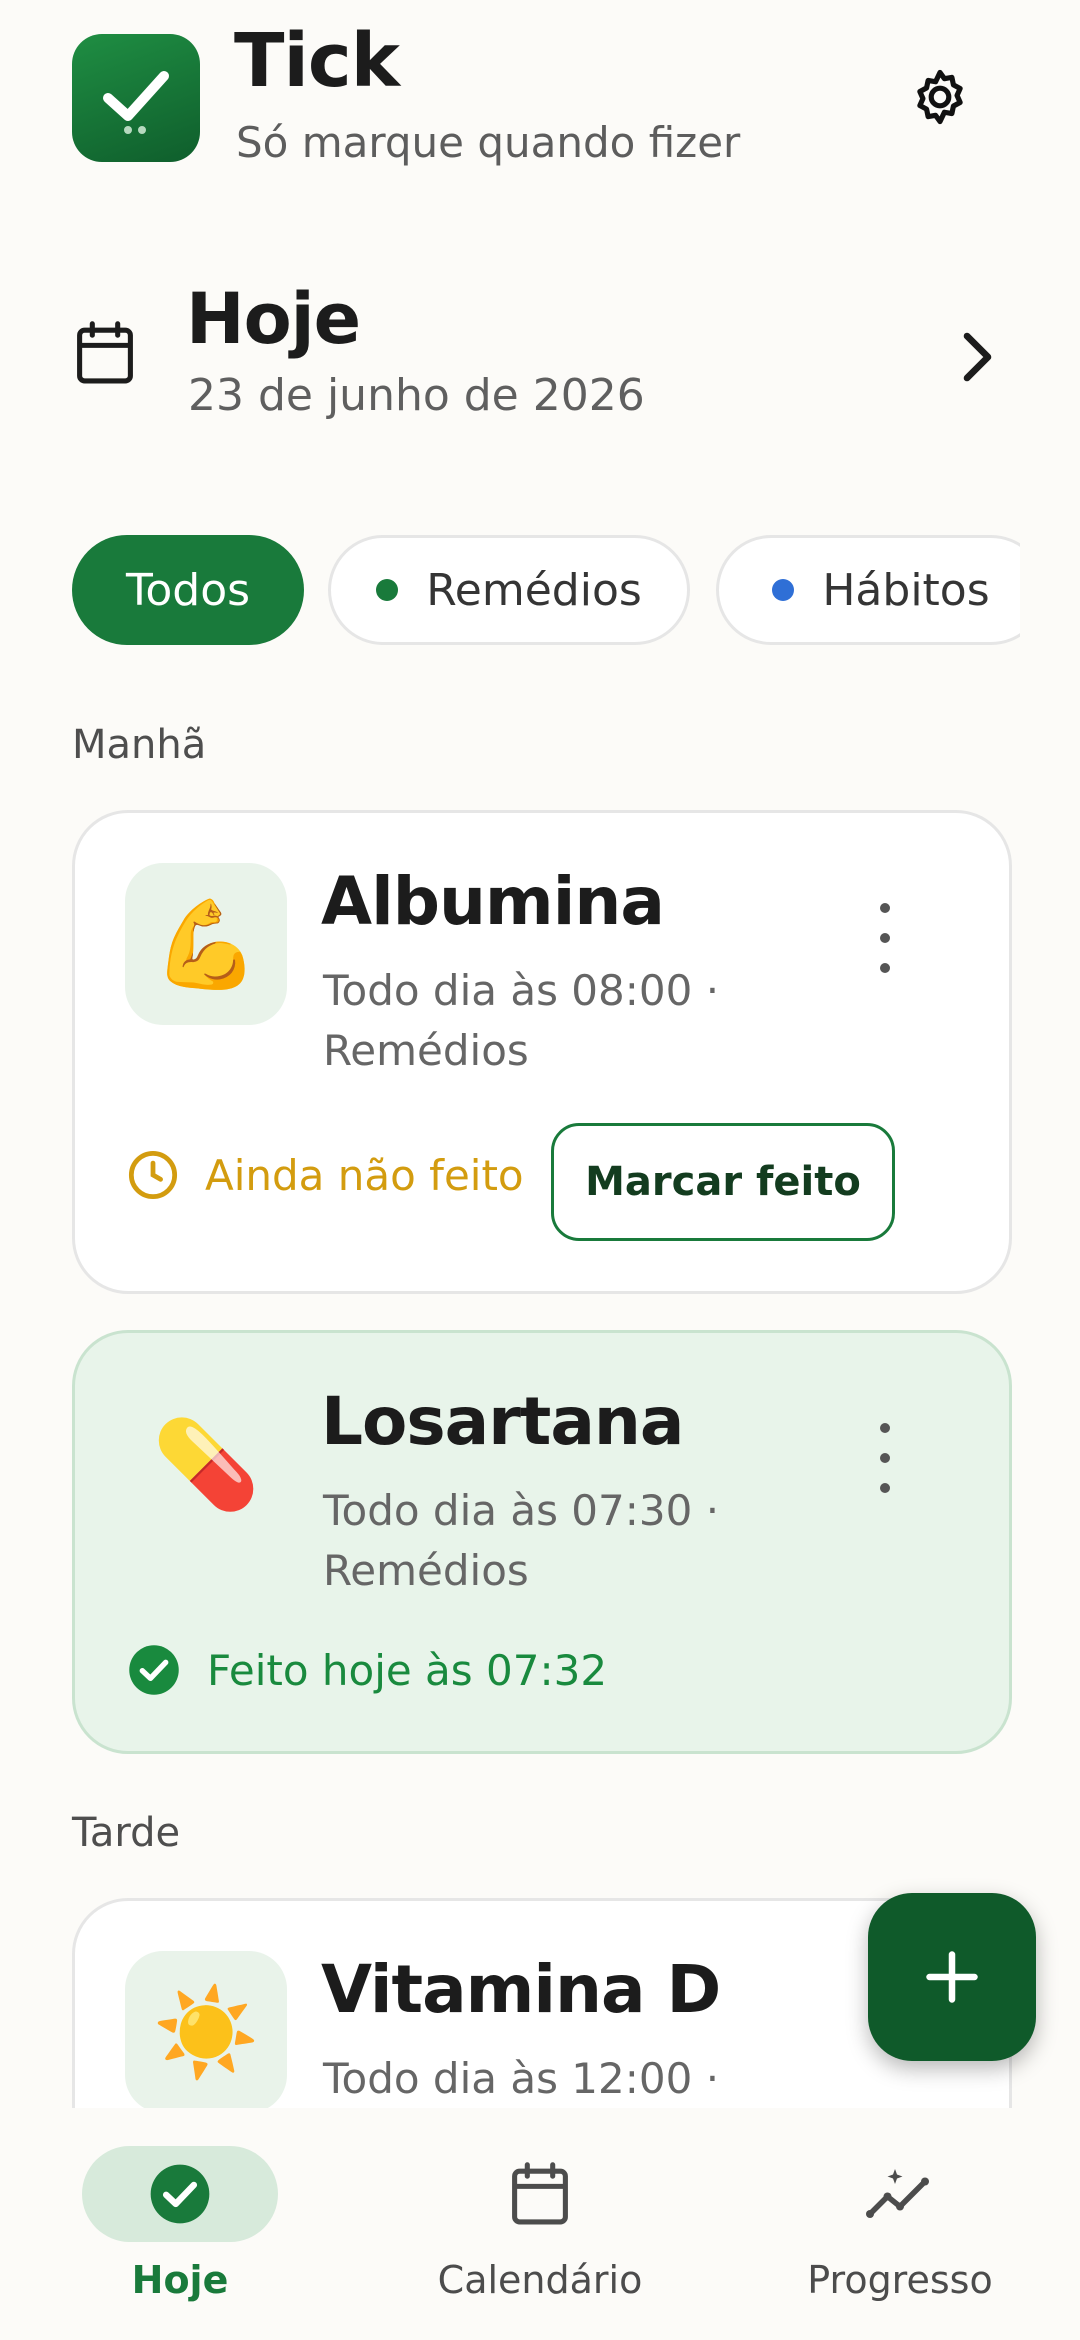 This screenshot has width=1080, height=2340. I want to click on filter-chip-remedios: Remédios, so click(509, 590).